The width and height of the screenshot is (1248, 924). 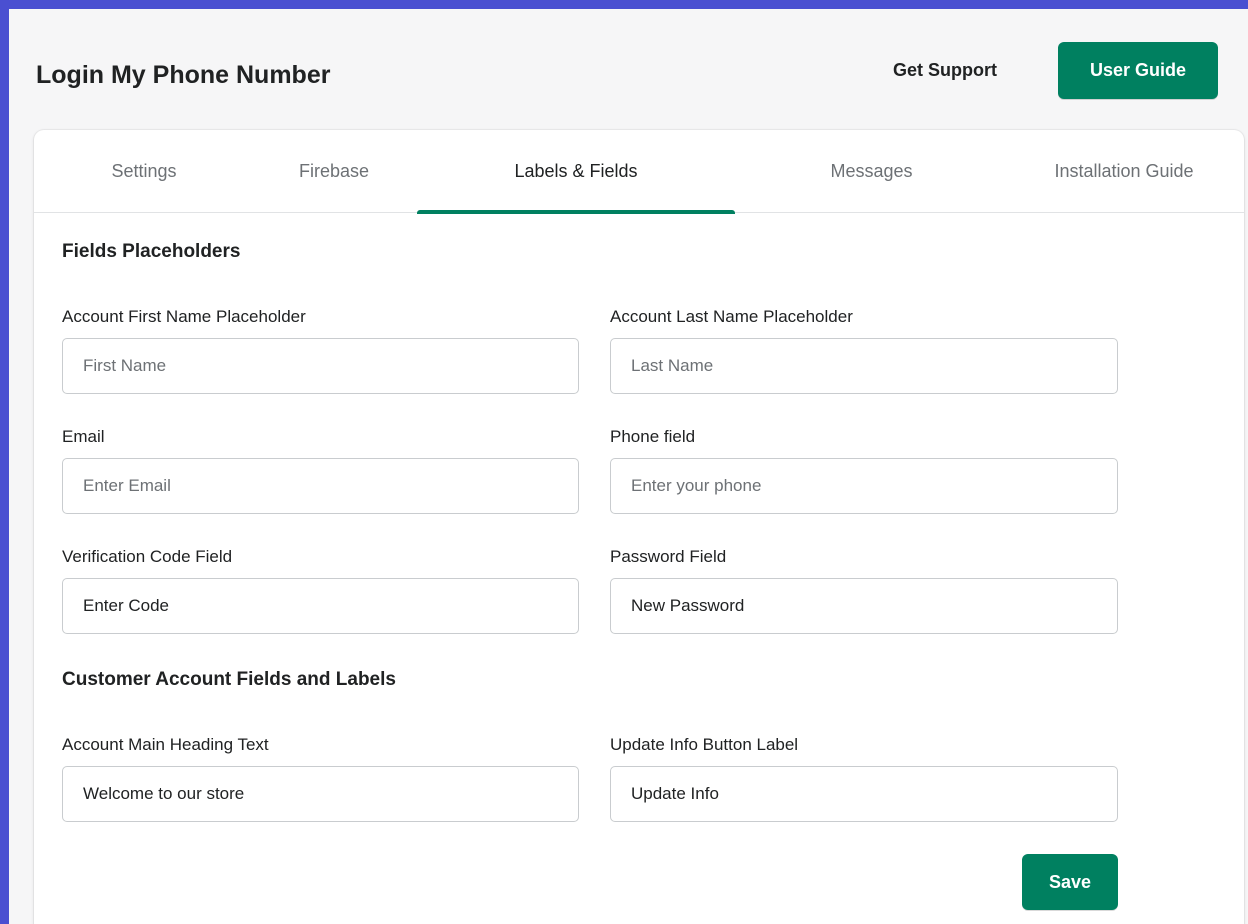 What do you see at coordinates (731, 316) in the screenshot?
I see `last-name-label: Account Last Name Placeholder` at bounding box center [731, 316].